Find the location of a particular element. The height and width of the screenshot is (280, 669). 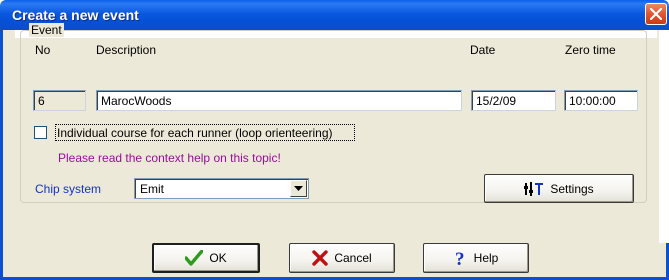

dropdown-arrow-button is located at coordinates (298, 188).